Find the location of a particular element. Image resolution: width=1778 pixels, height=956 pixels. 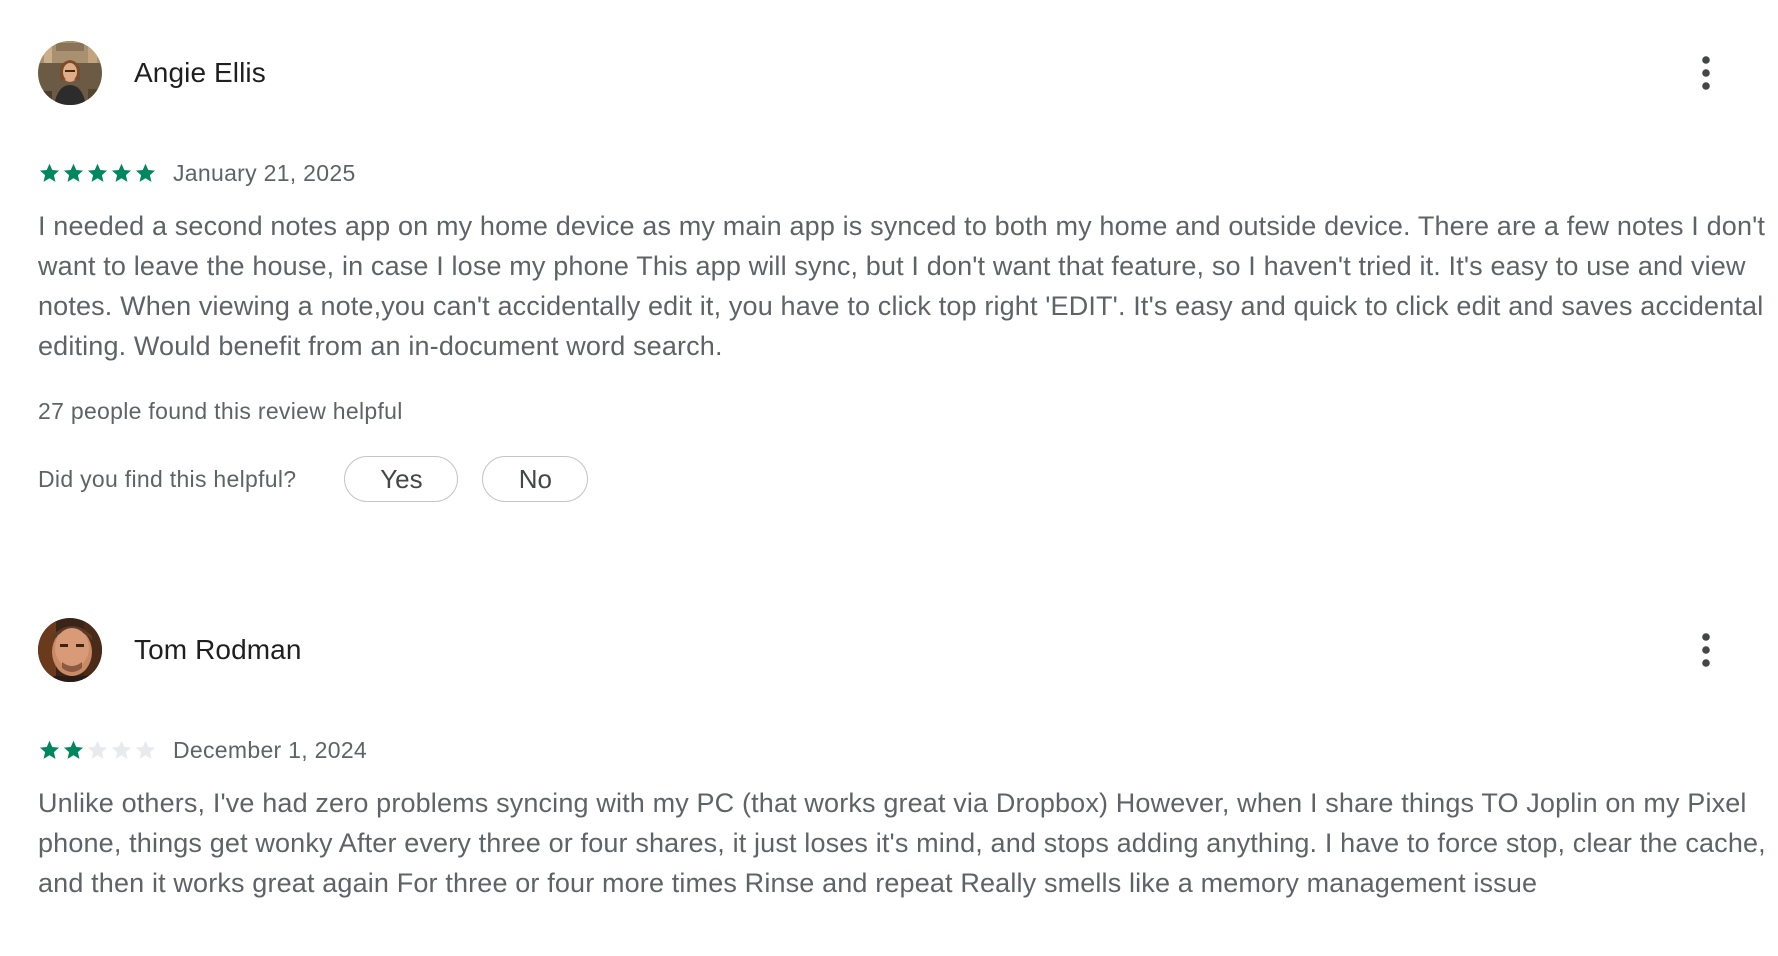

yes-button: Yes is located at coordinates (401, 479).